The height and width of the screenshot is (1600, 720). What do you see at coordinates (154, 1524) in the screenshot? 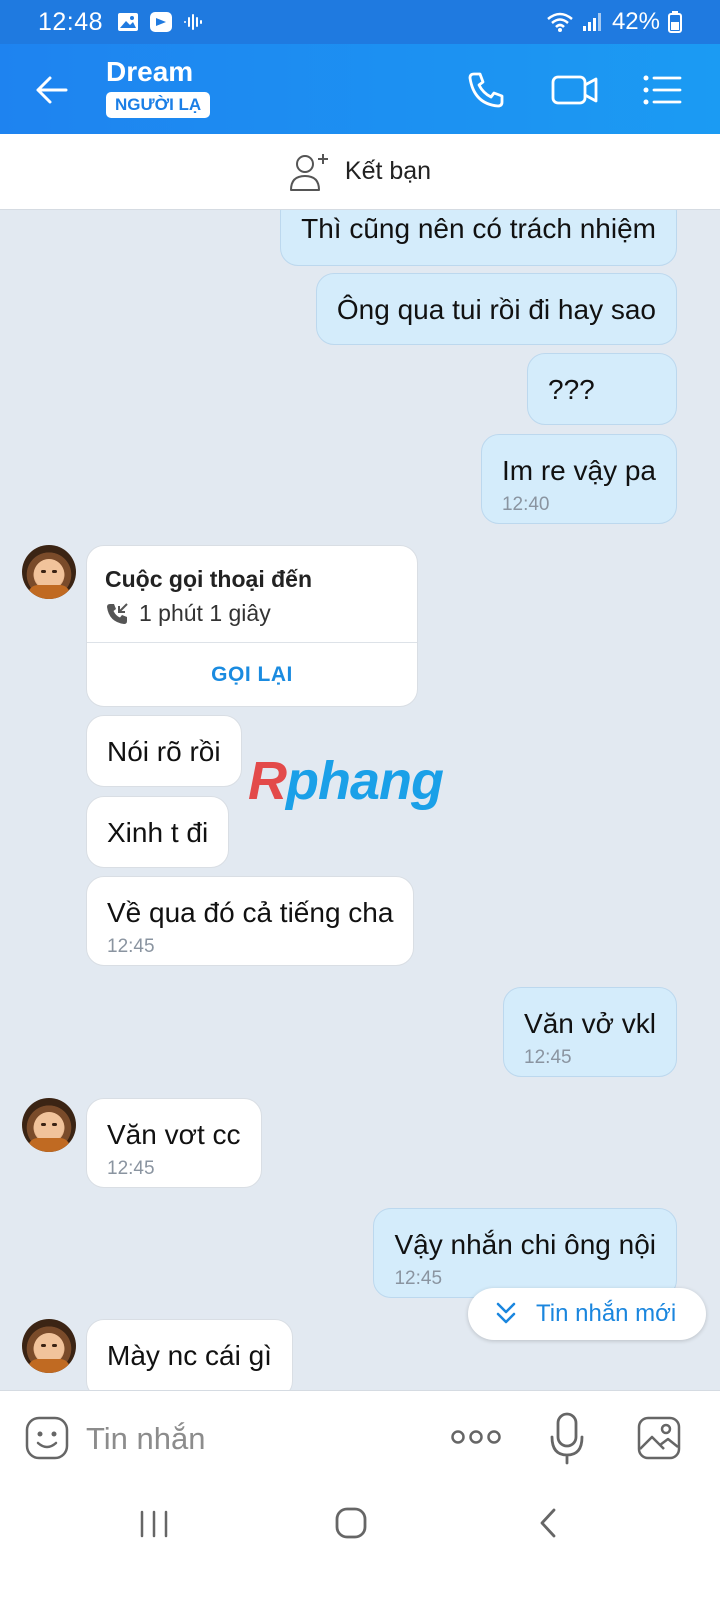
I see `recent-apps-icon` at bounding box center [154, 1524].